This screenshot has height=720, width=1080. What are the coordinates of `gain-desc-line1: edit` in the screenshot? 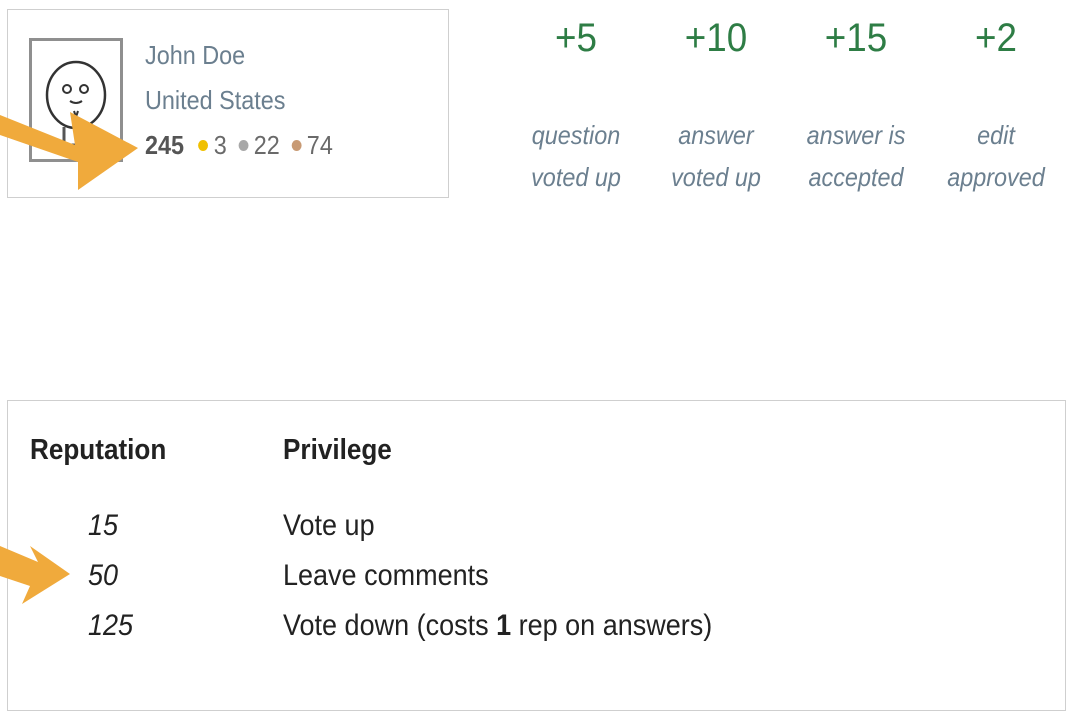 It's located at (996, 135).